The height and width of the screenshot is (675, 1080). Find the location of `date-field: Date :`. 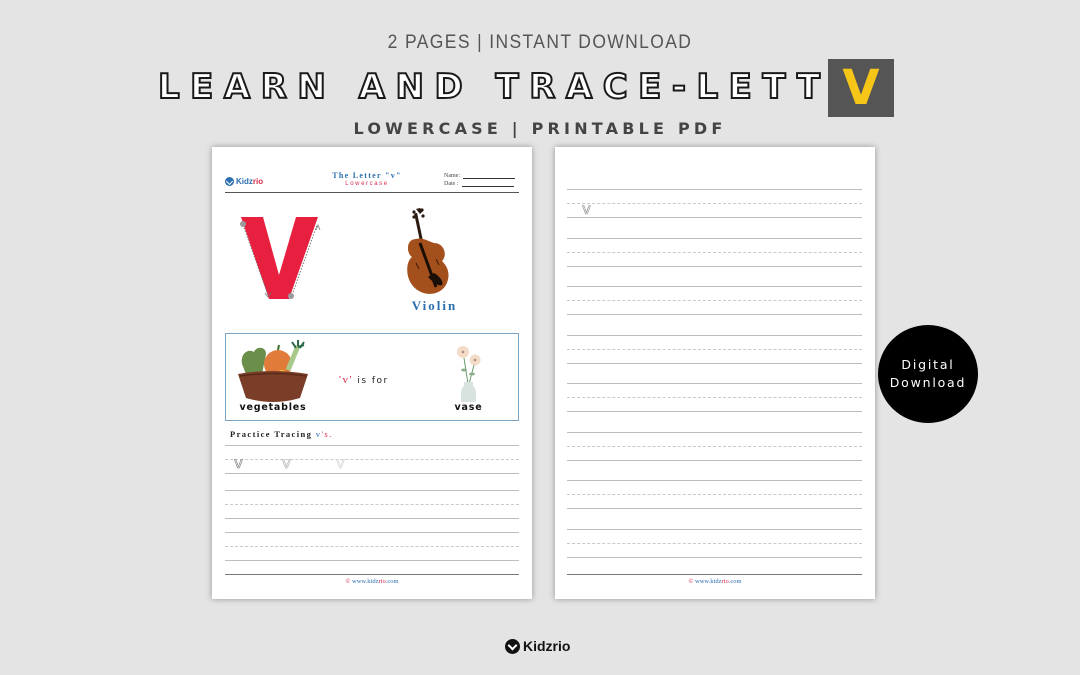

date-field: Date : is located at coordinates (479, 184).